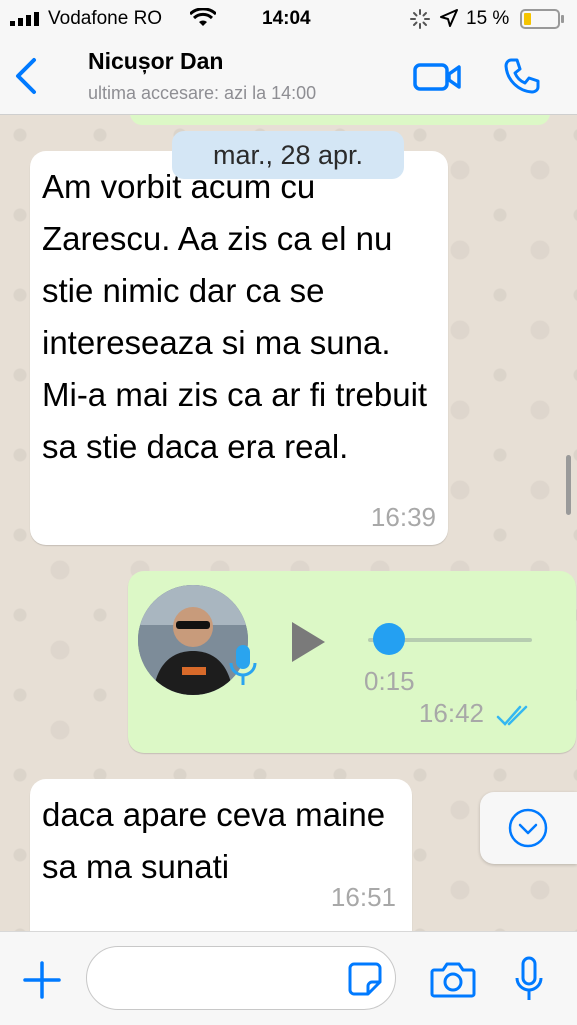 This screenshot has height=1025, width=577. Describe the element at coordinates (26, 76) in the screenshot. I see `back-chevron-icon` at that location.